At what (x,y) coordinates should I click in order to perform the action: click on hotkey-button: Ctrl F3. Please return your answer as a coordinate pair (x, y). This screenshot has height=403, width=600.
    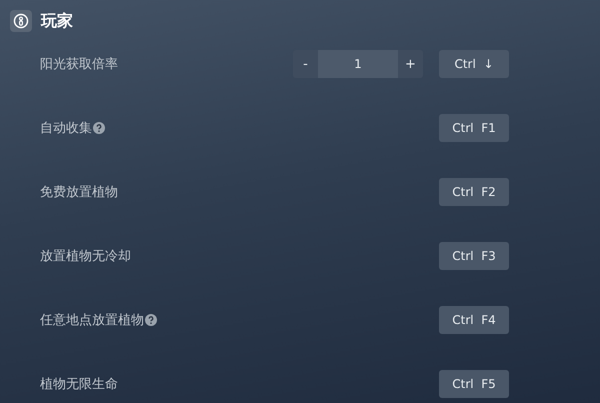
    Looking at the image, I should click on (474, 256).